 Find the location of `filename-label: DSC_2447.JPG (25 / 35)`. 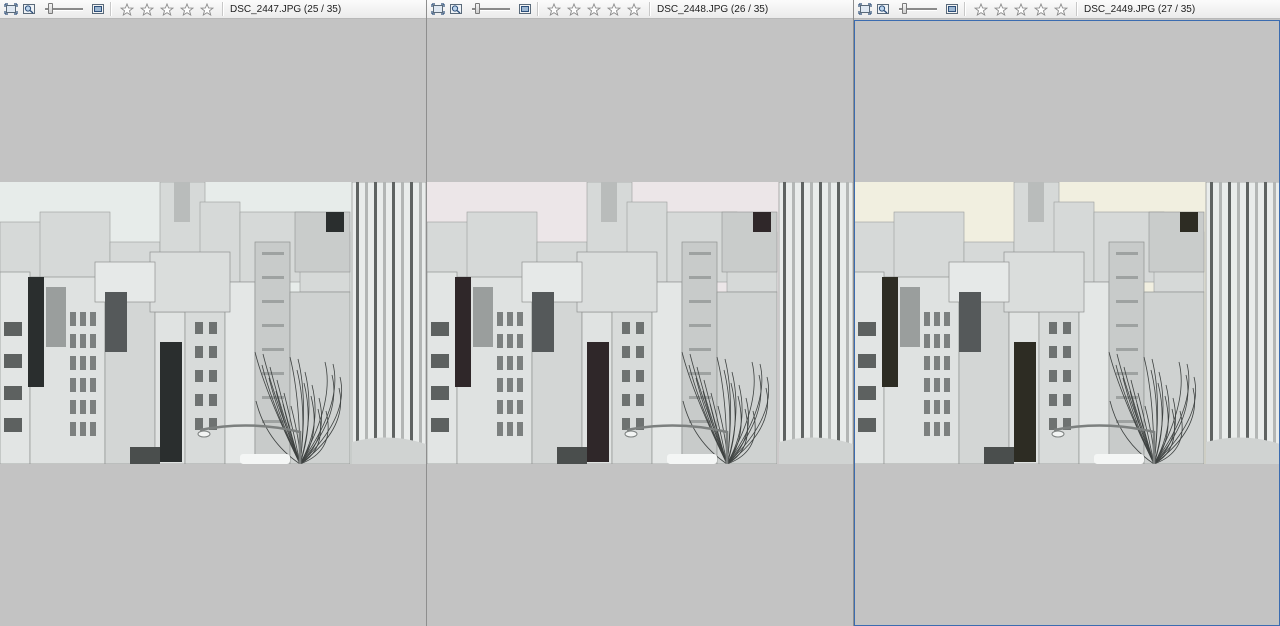

filename-label: DSC_2447.JPG (25 / 35) is located at coordinates (286, 9).